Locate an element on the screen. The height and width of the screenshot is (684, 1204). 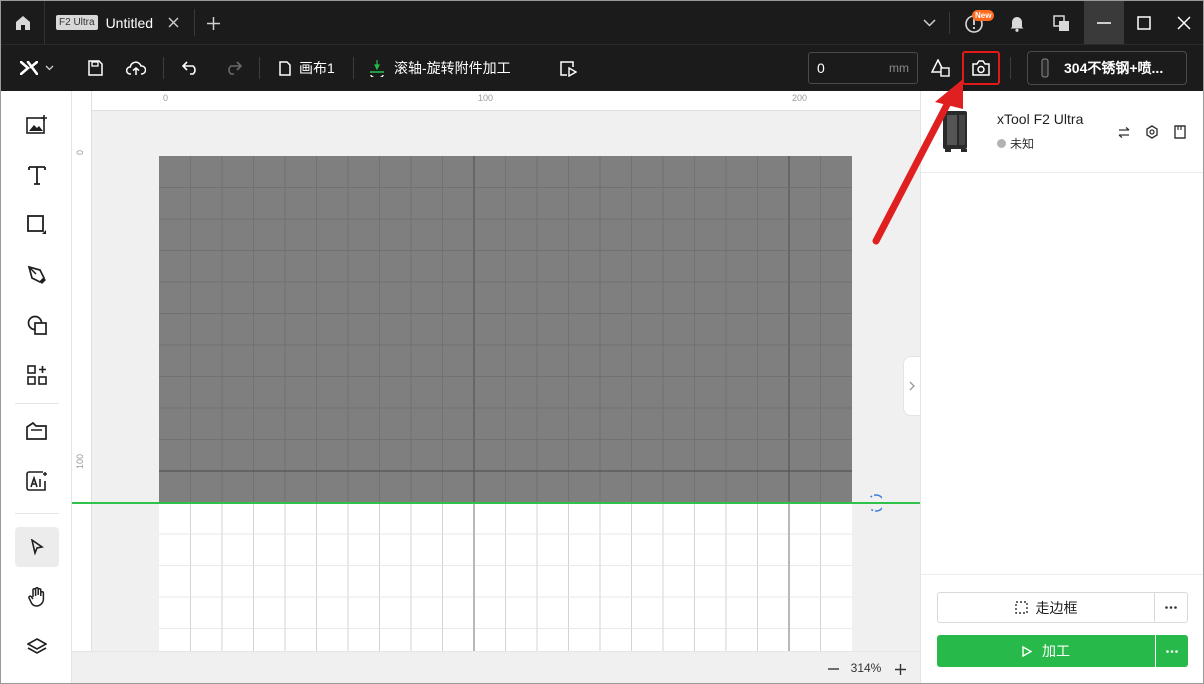
material-cylinder-icon is located at coordinates (1045, 68).